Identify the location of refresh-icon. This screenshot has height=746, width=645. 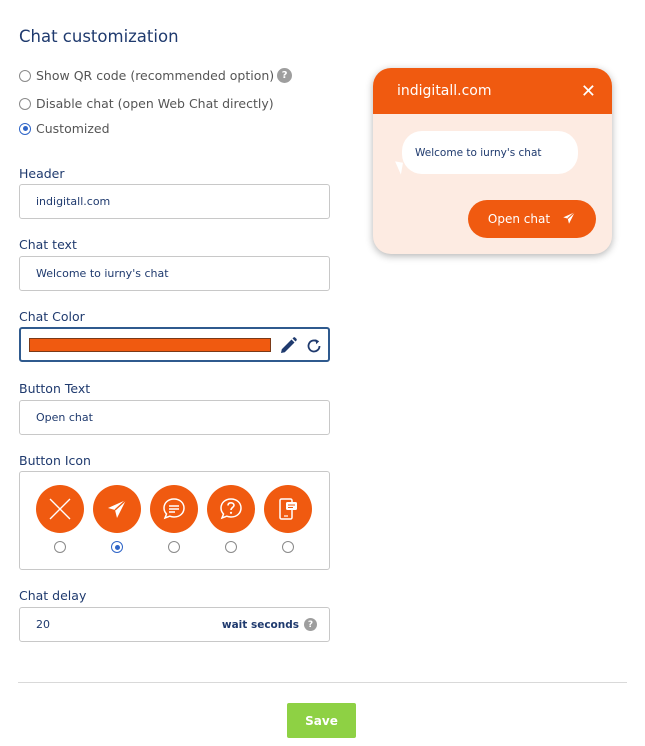
(314, 347).